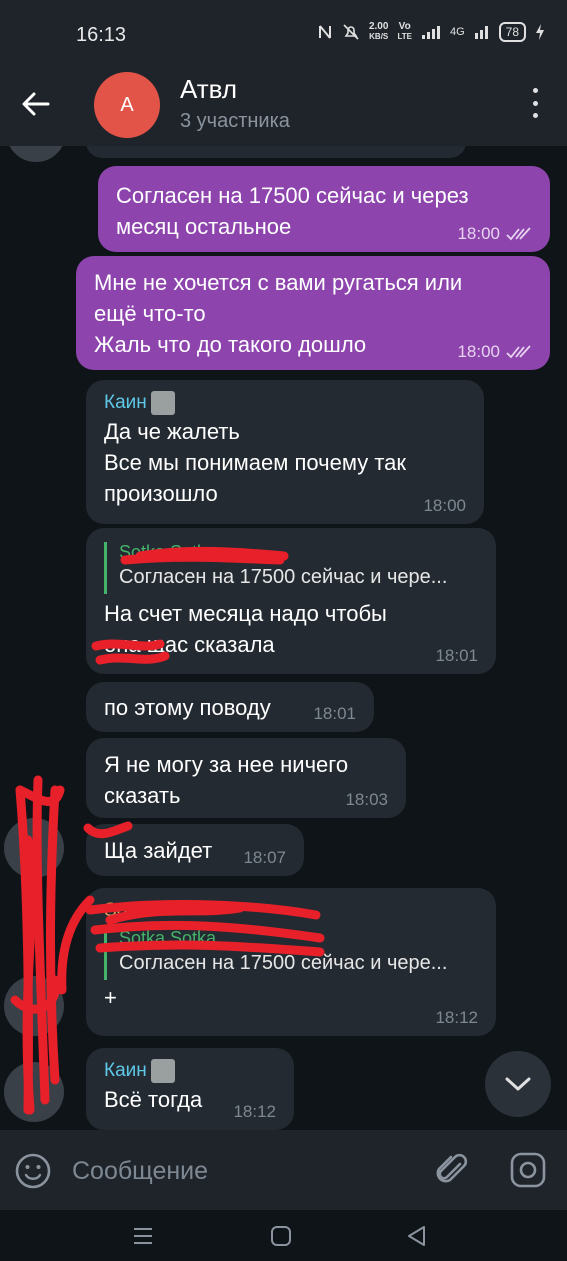 This screenshot has width=567, height=1261. Describe the element at coordinates (110, 997) in the screenshot. I see `message-text: +` at that location.